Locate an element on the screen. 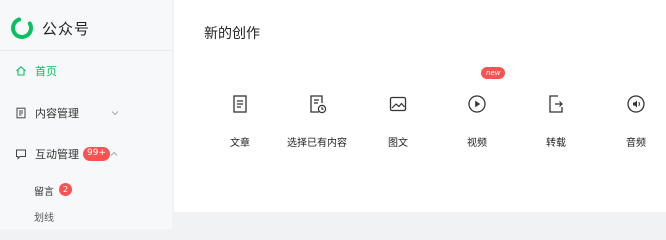  home-icon is located at coordinates (21, 71).